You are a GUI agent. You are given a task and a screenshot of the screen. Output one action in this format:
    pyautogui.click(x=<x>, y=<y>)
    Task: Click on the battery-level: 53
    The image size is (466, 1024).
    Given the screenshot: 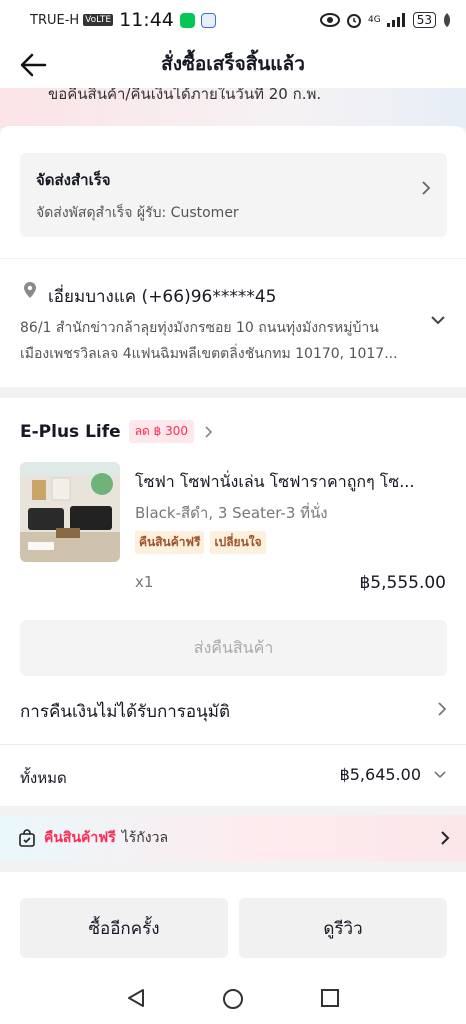 What is the action you would take?
    pyautogui.click(x=424, y=20)
    